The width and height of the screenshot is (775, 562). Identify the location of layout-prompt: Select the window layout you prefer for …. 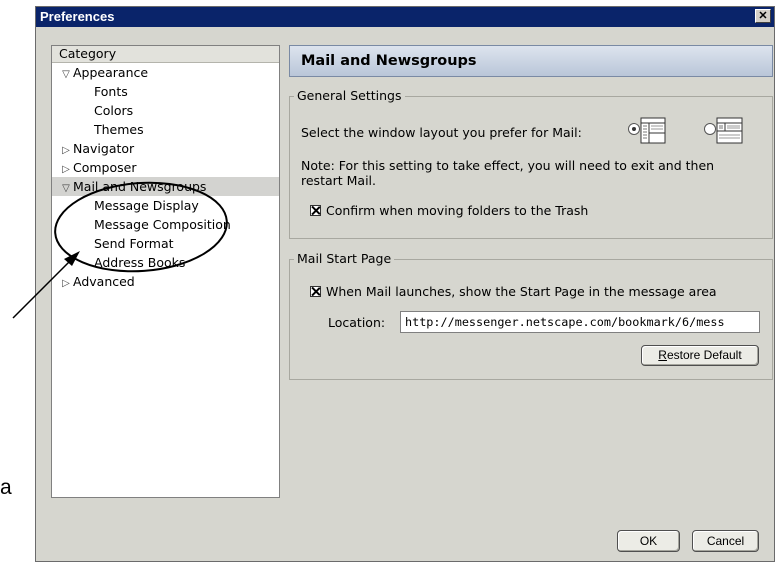
(441, 132).